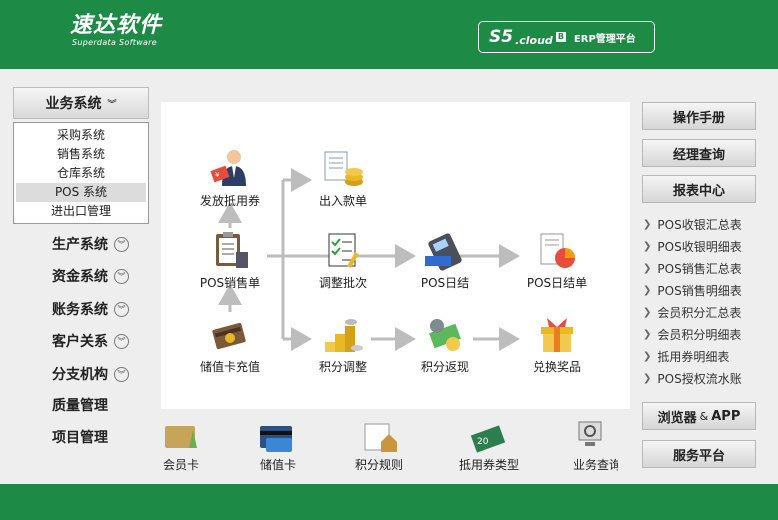 Image resolution: width=778 pixels, height=520 pixels. I want to click on flow-stored-card-recharge: 储值卡充值, so click(230, 344).